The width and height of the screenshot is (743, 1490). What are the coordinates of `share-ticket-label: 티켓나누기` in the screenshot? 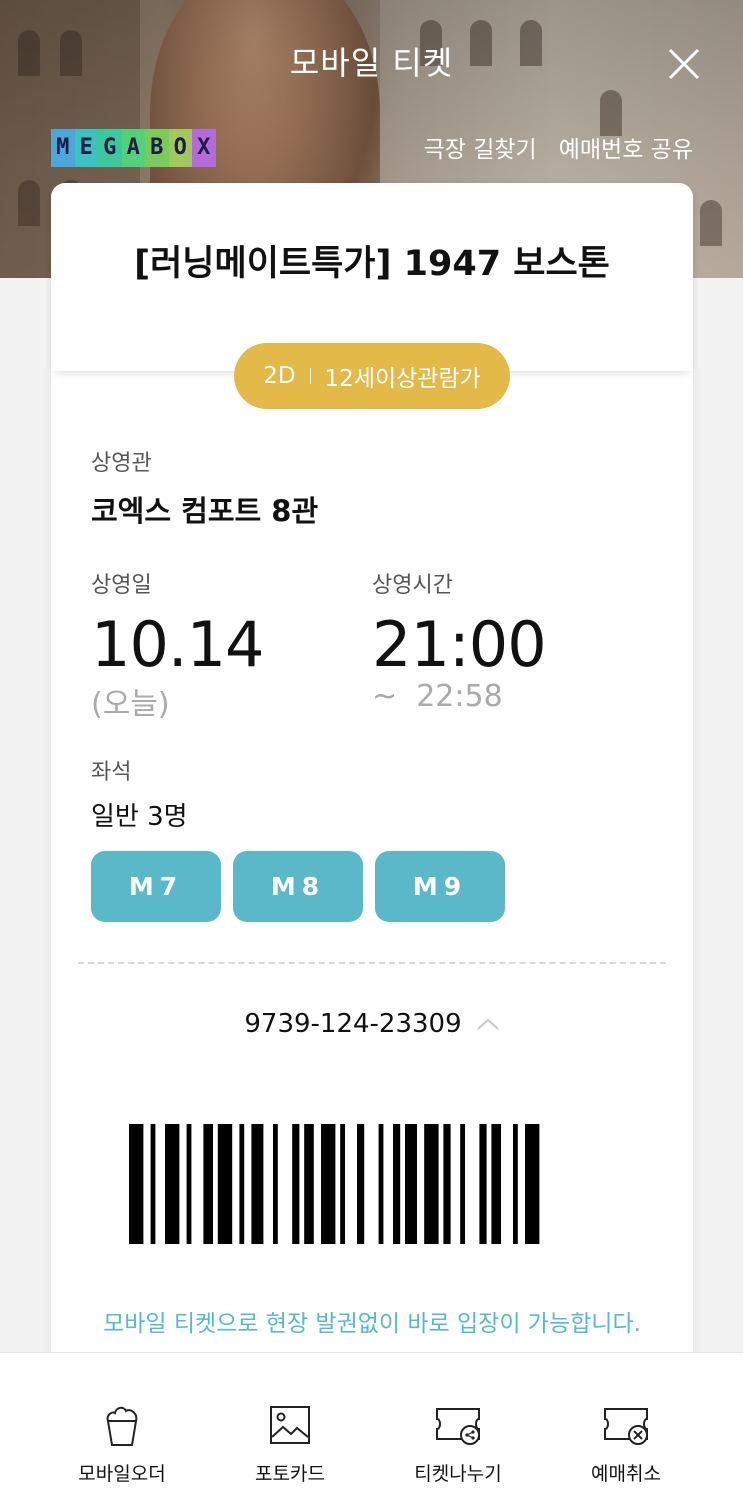 It's located at (458, 1474).